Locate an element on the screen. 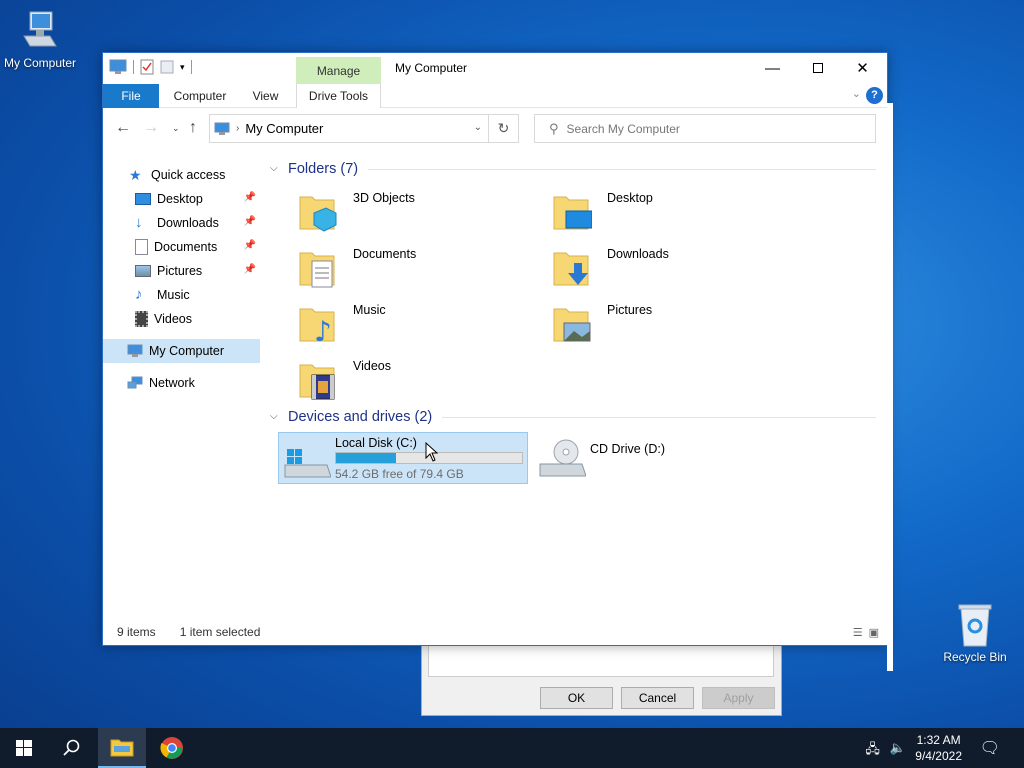 The height and width of the screenshot is (768, 1024). drive-tile-local-disk-c: Local Disk (C:) 54.2 GB free of 79.4 GB is located at coordinates (403, 458).